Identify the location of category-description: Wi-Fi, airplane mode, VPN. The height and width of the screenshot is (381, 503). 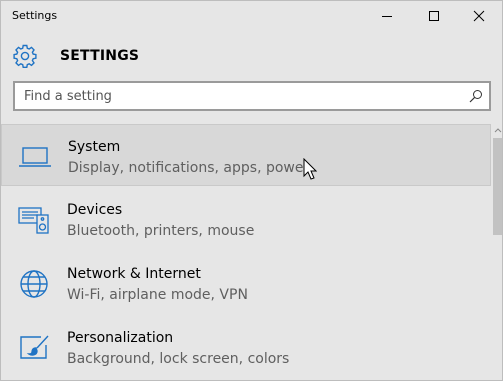
(157, 295).